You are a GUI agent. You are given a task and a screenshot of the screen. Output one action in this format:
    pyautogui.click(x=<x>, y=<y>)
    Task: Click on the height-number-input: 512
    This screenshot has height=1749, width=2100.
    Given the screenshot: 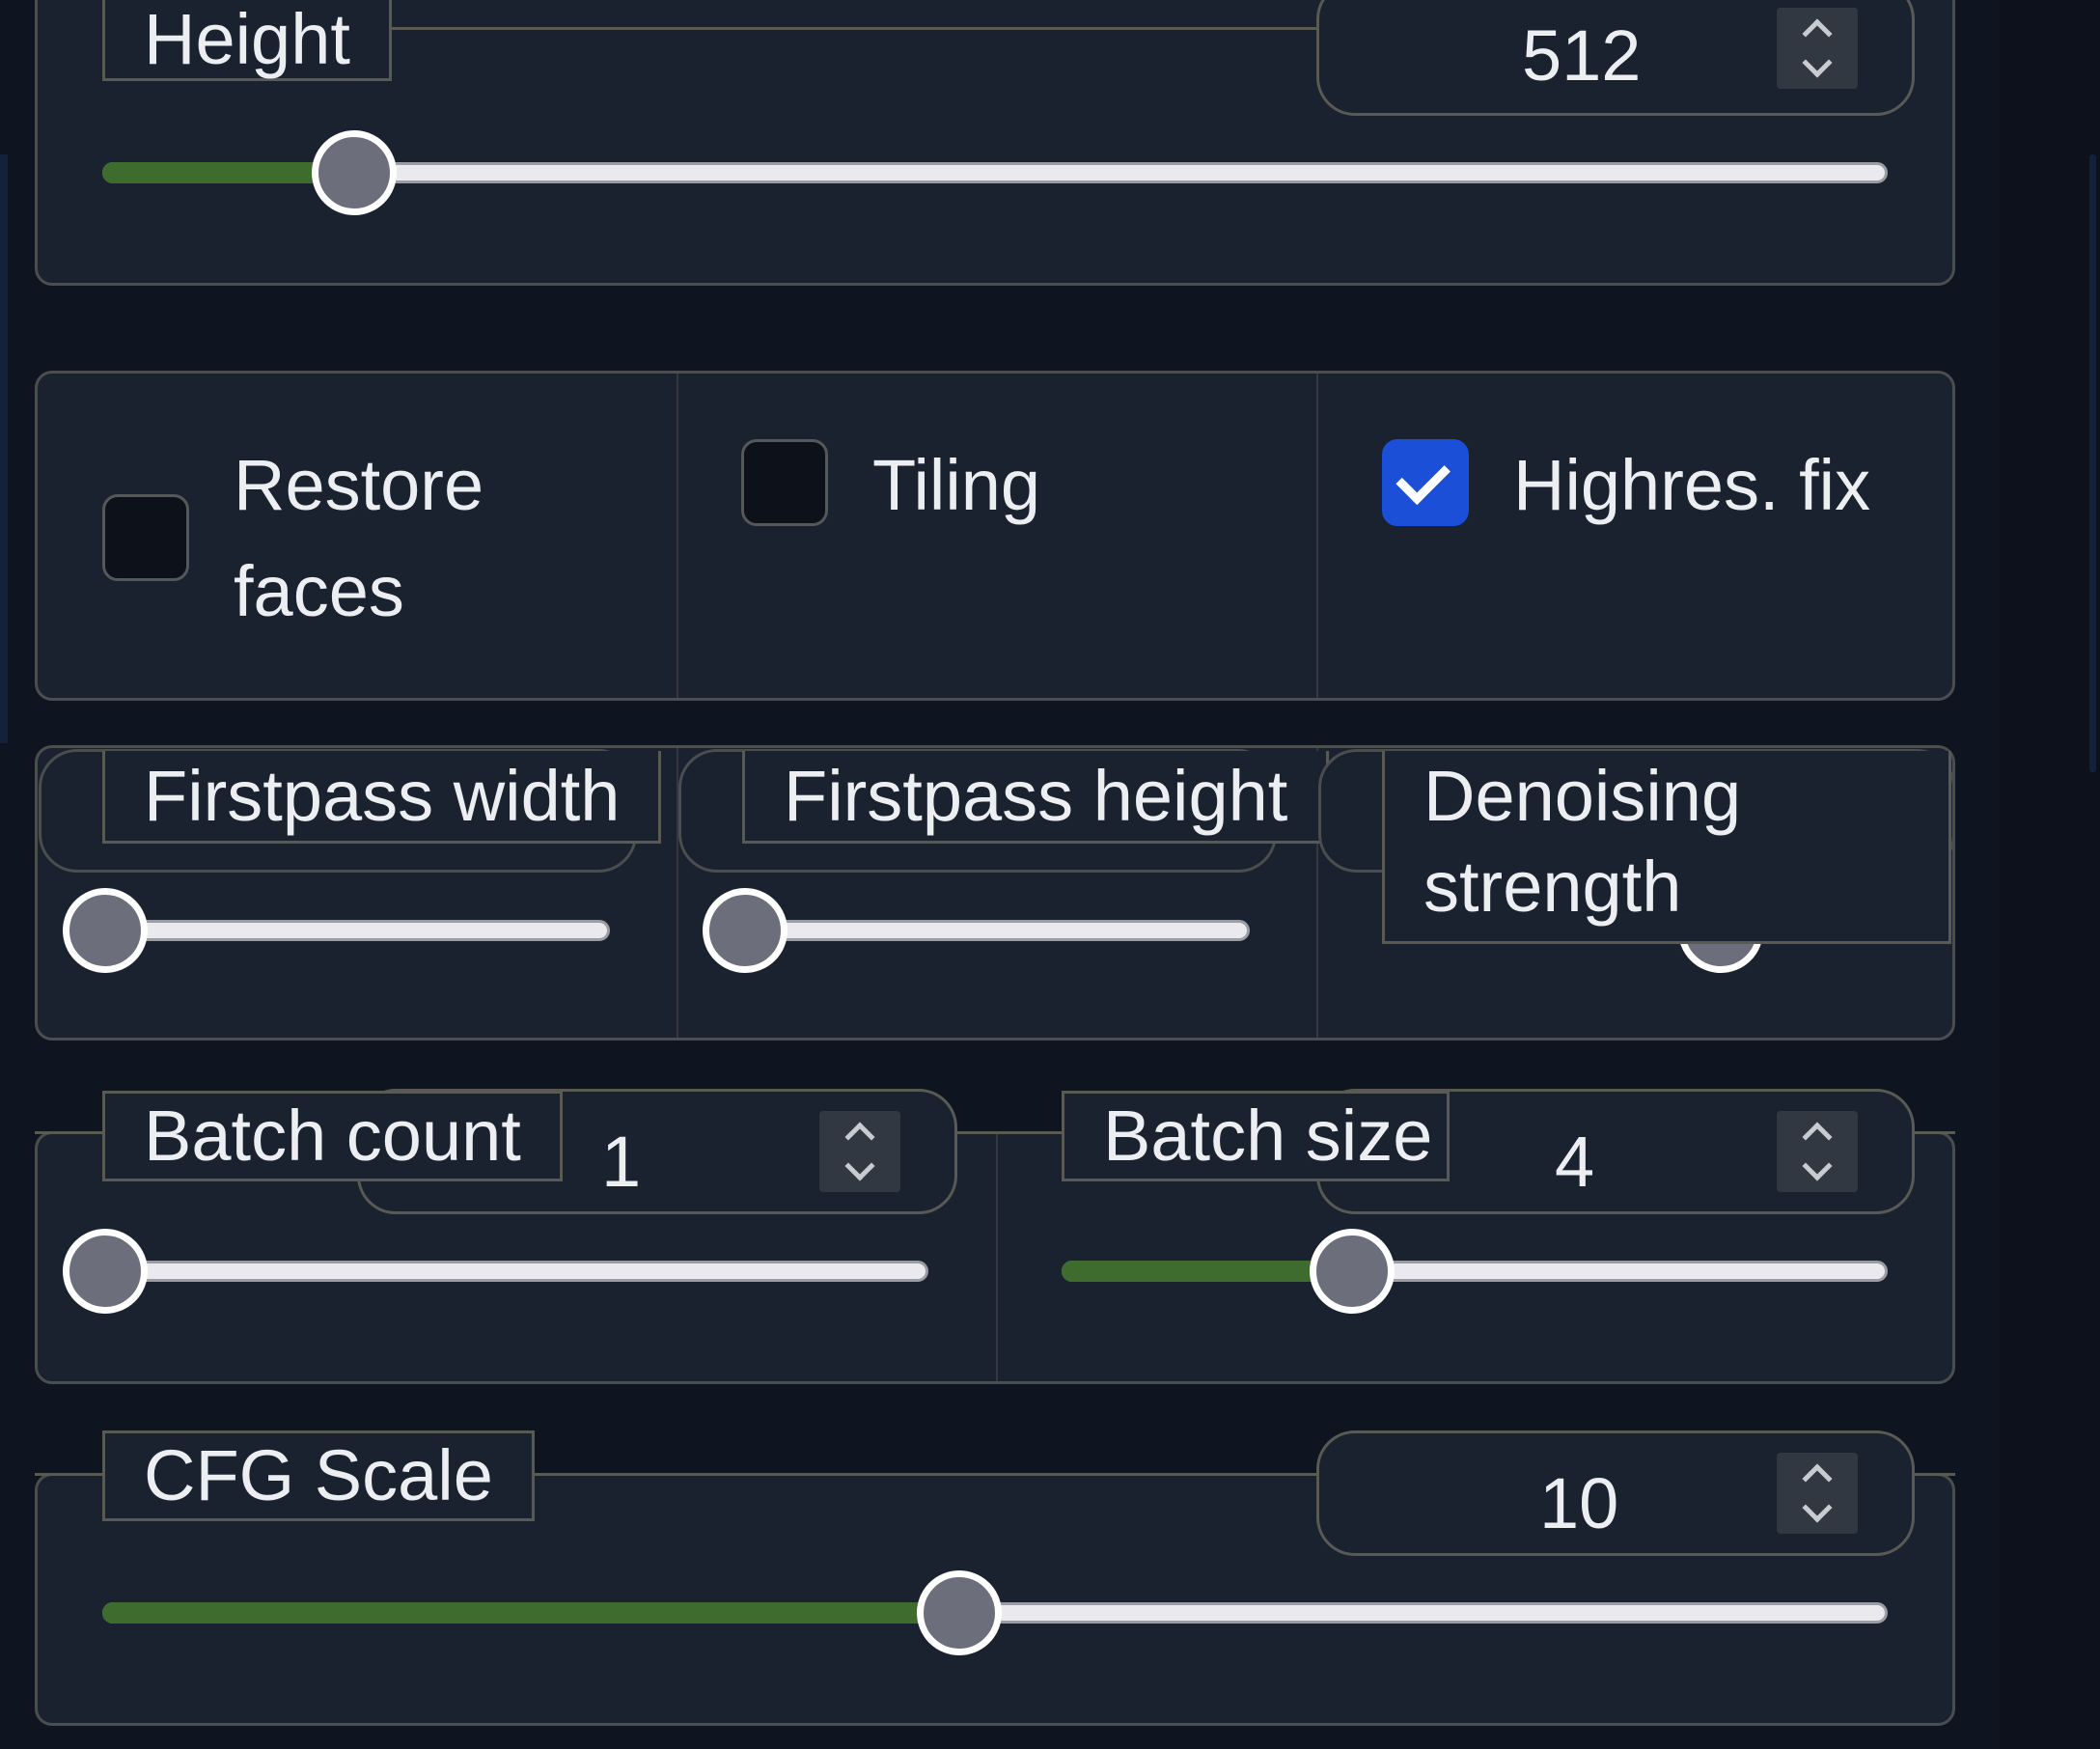 What is the action you would take?
    pyautogui.click(x=1615, y=58)
    